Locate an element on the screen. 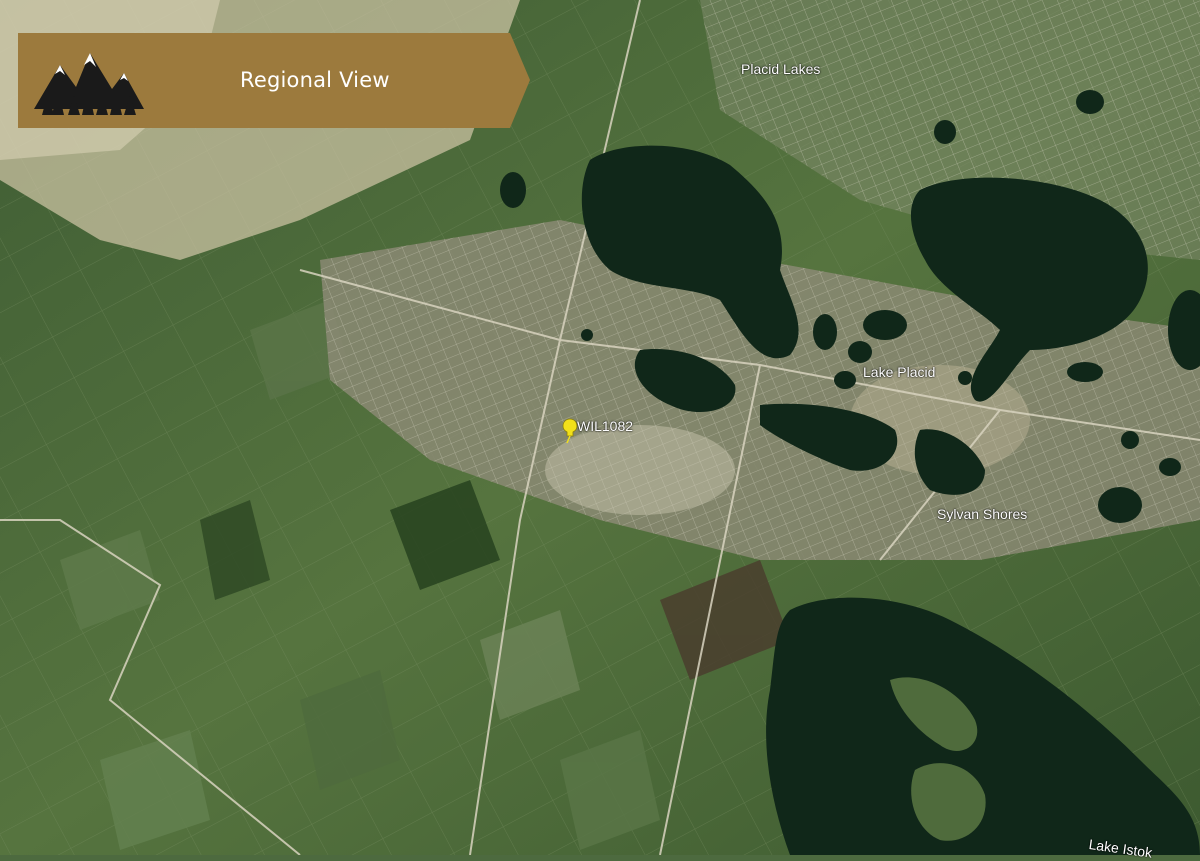 Image resolution: width=1200 pixels, height=861 pixels. banner: Regional View is located at coordinates (274, 80).